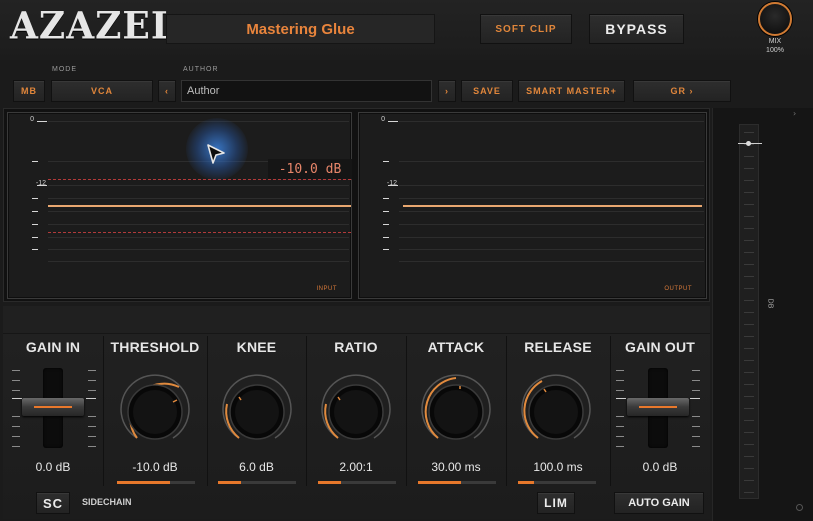  What do you see at coordinates (748, 143) in the screenshot?
I see `meter-marker-handle` at bounding box center [748, 143].